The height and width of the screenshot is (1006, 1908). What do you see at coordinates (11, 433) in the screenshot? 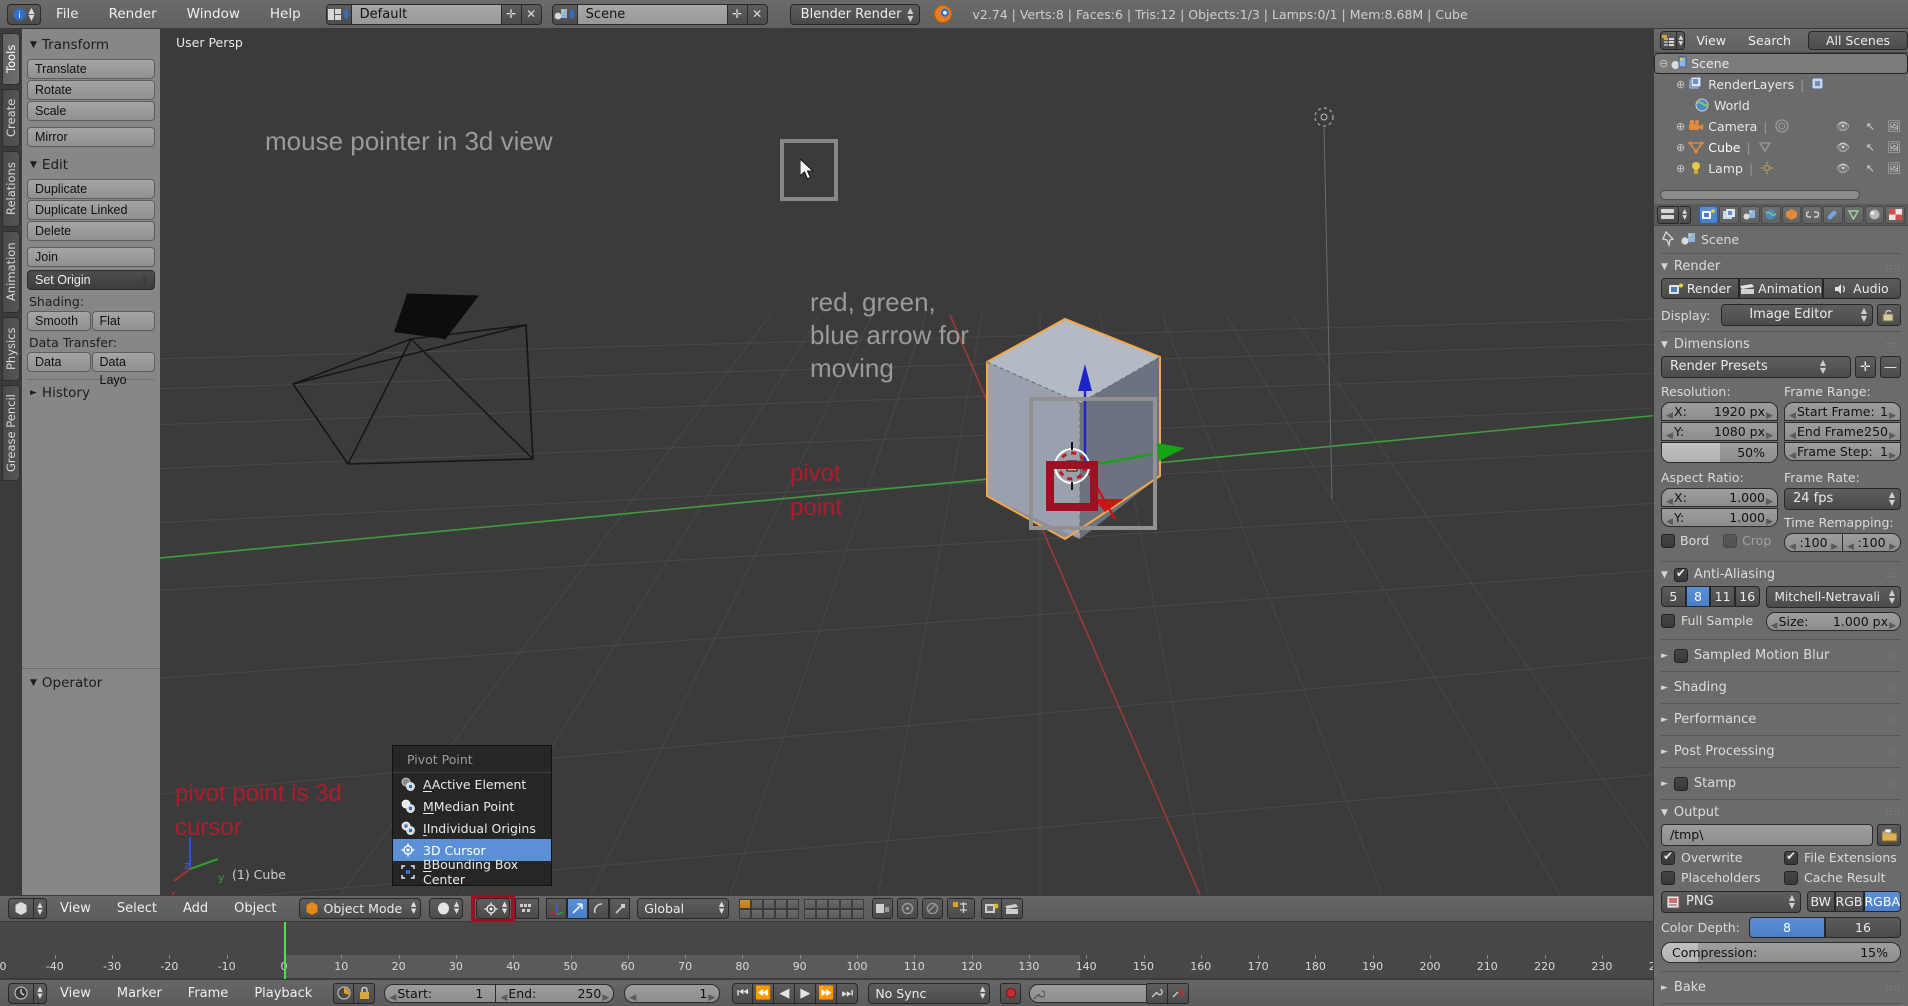
I see `tab-grease-pencil: Grease Pencil` at bounding box center [11, 433].